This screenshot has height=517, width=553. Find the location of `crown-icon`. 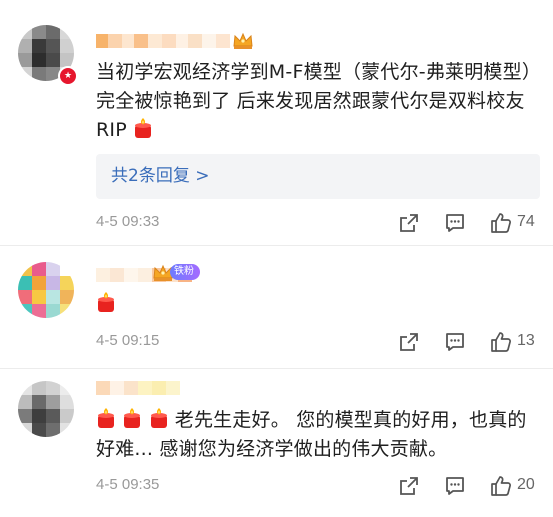

crown-icon is located at coordinates (243, 41).